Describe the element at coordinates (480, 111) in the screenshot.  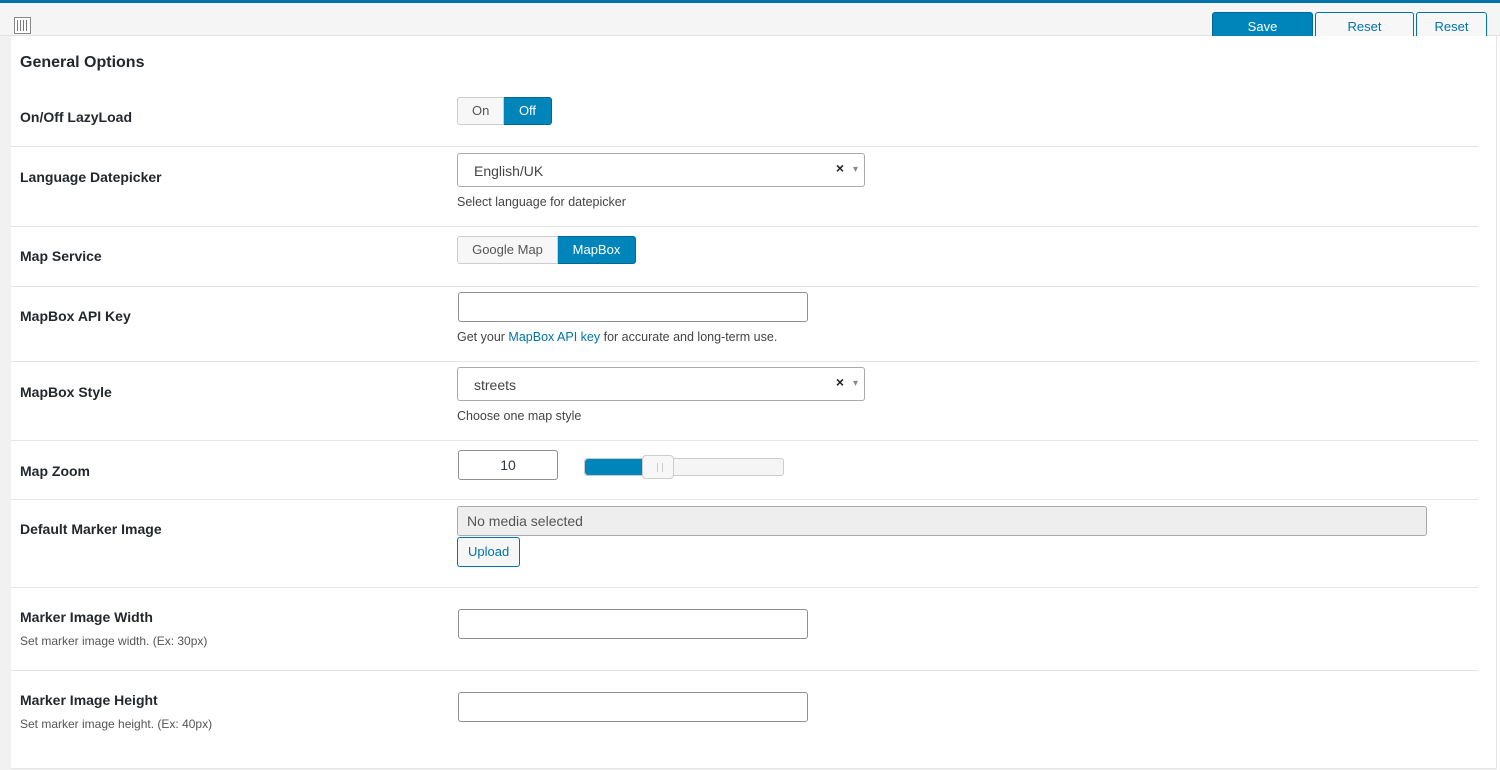
I see `lazyload-on-option: On` at that location.